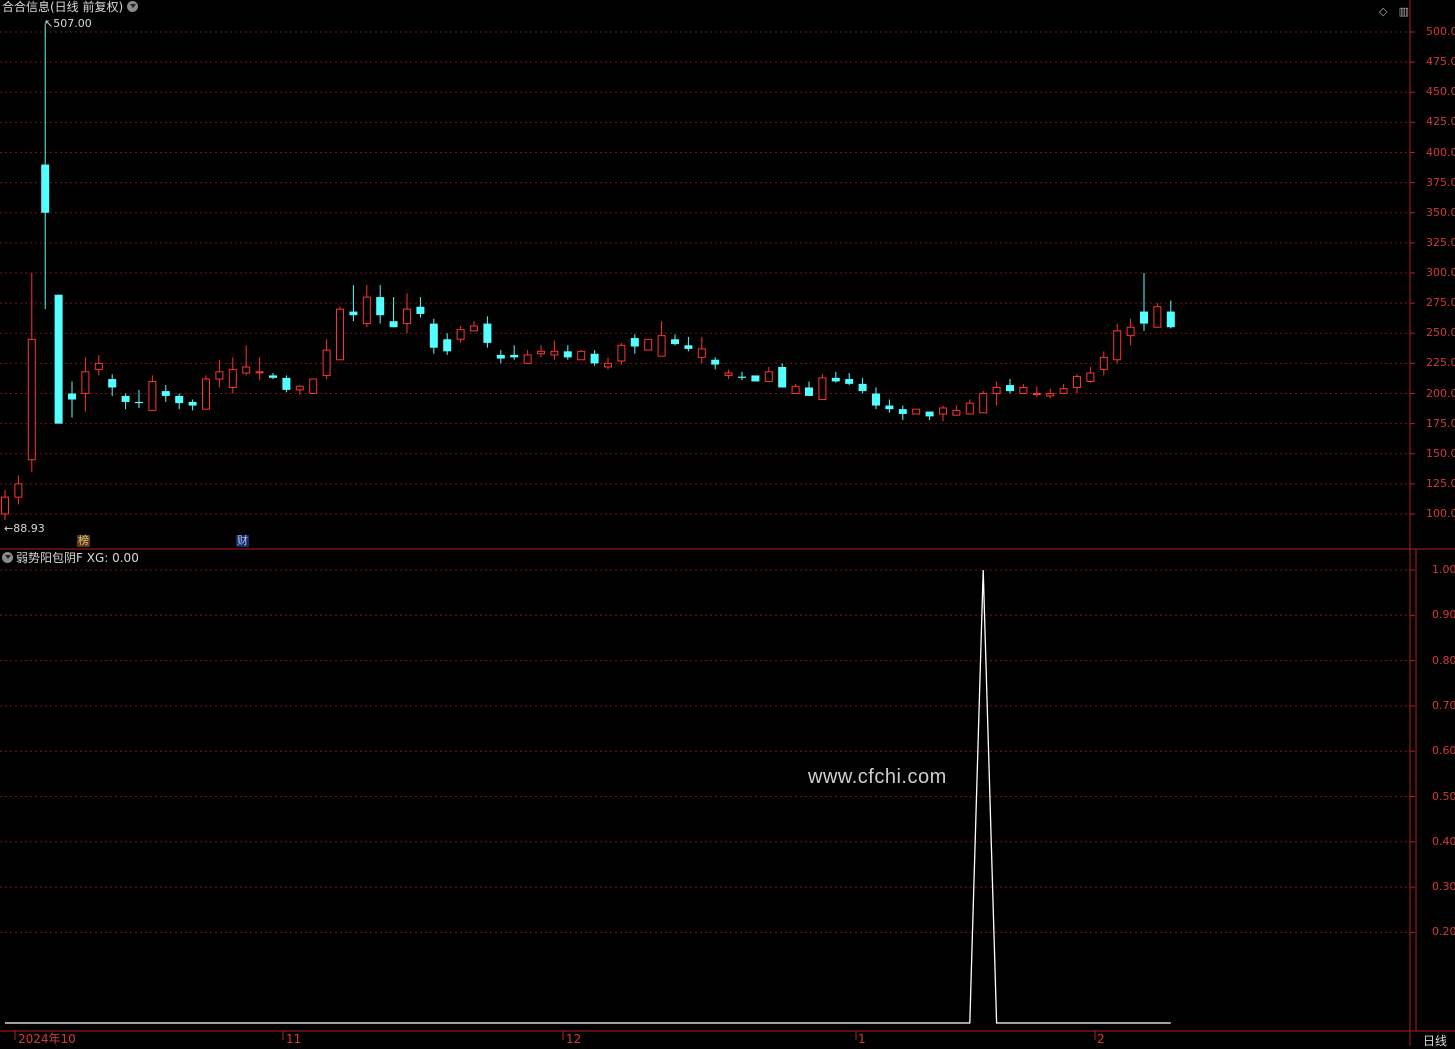 This screenshot has width=1455, height=1049. Describe the element at coordinates (1440, 31) in the screenshot. I see `main-y-label: 500.00` at that location.